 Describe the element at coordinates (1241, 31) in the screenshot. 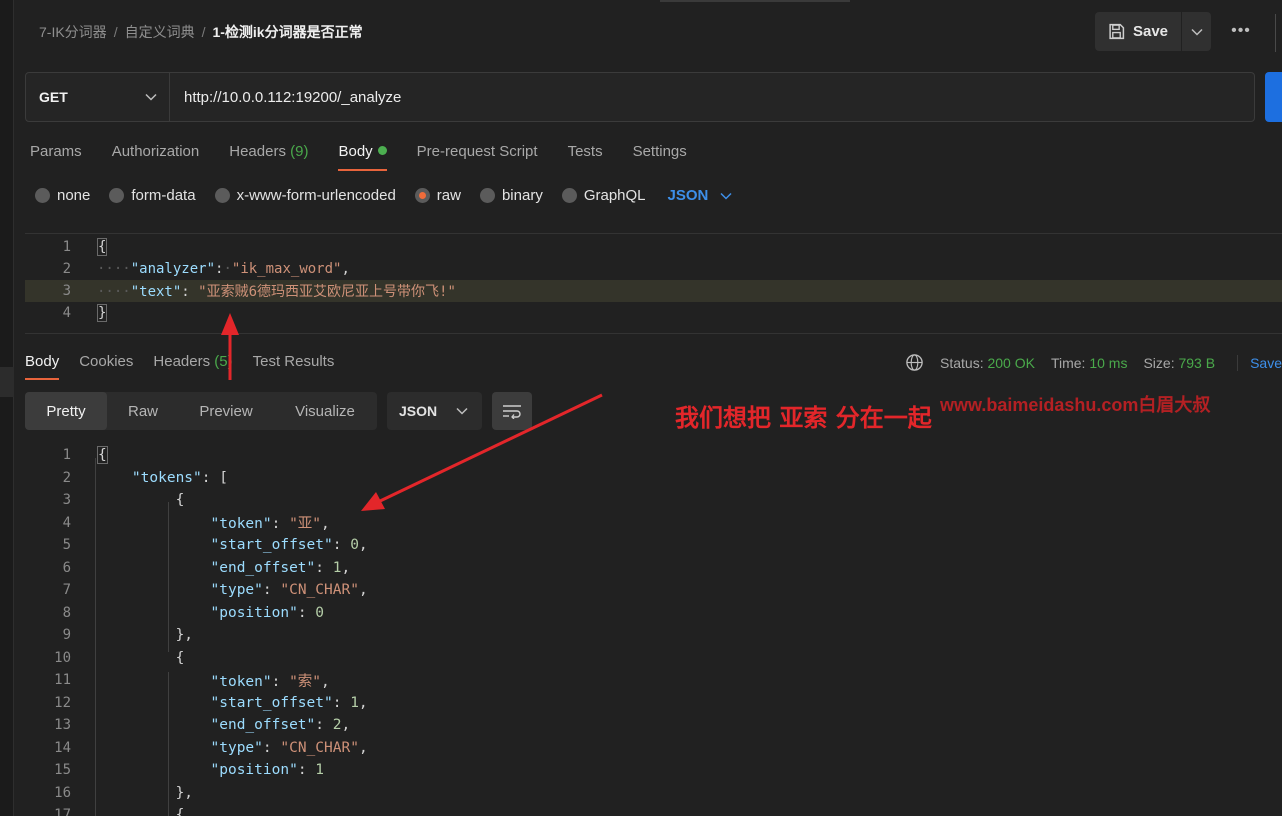

I see `more-options-button: •••` at that location.